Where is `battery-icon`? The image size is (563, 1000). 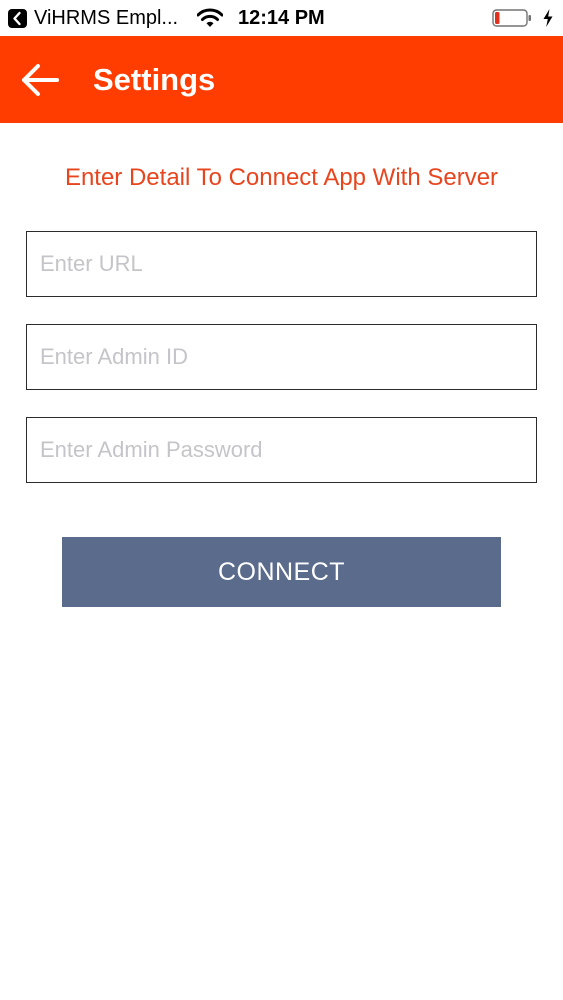 battery-icon is located at coordinates (512, 18).